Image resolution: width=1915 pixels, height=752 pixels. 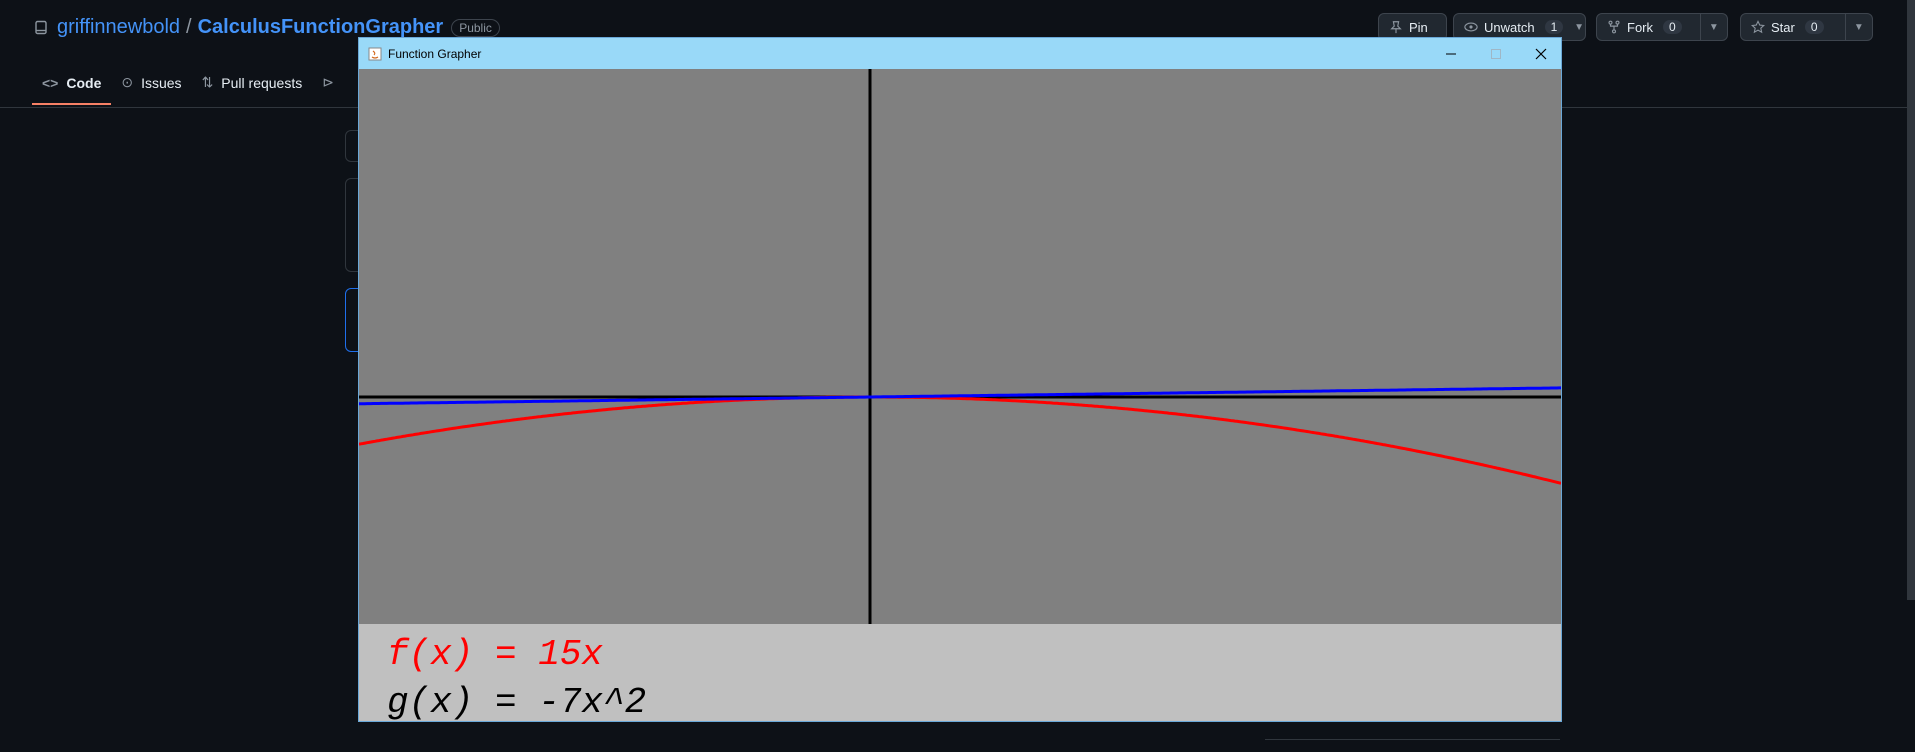 I want to click on fork-icon, so click(x=1614, y=27).